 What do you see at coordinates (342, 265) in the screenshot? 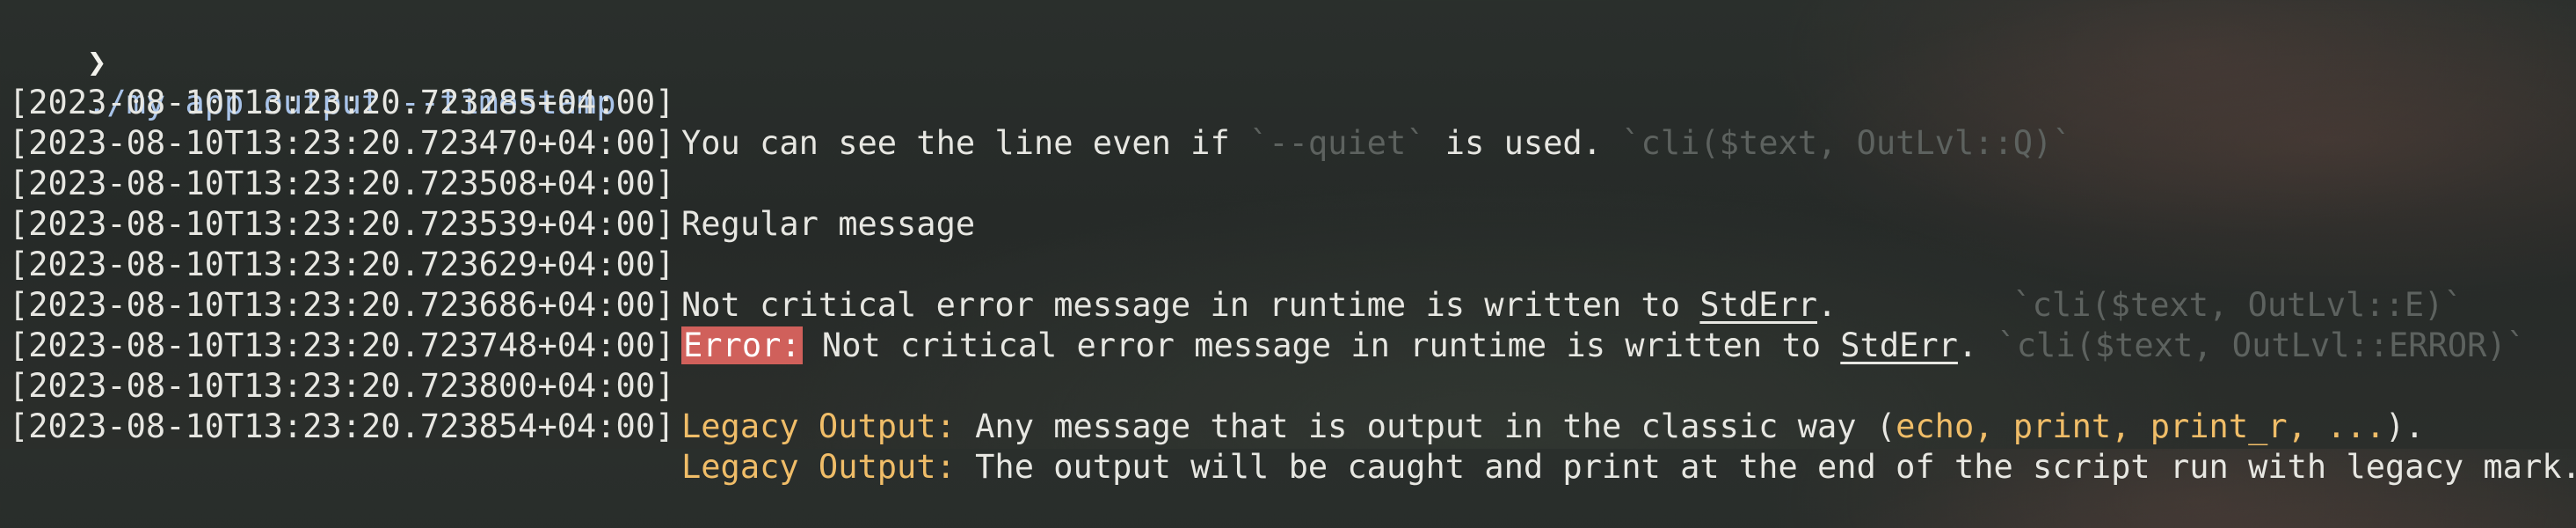
I see `log-timestamp: [2023-08-10T13:23:20.723629+04:00]` at bounding box center [342, 265].